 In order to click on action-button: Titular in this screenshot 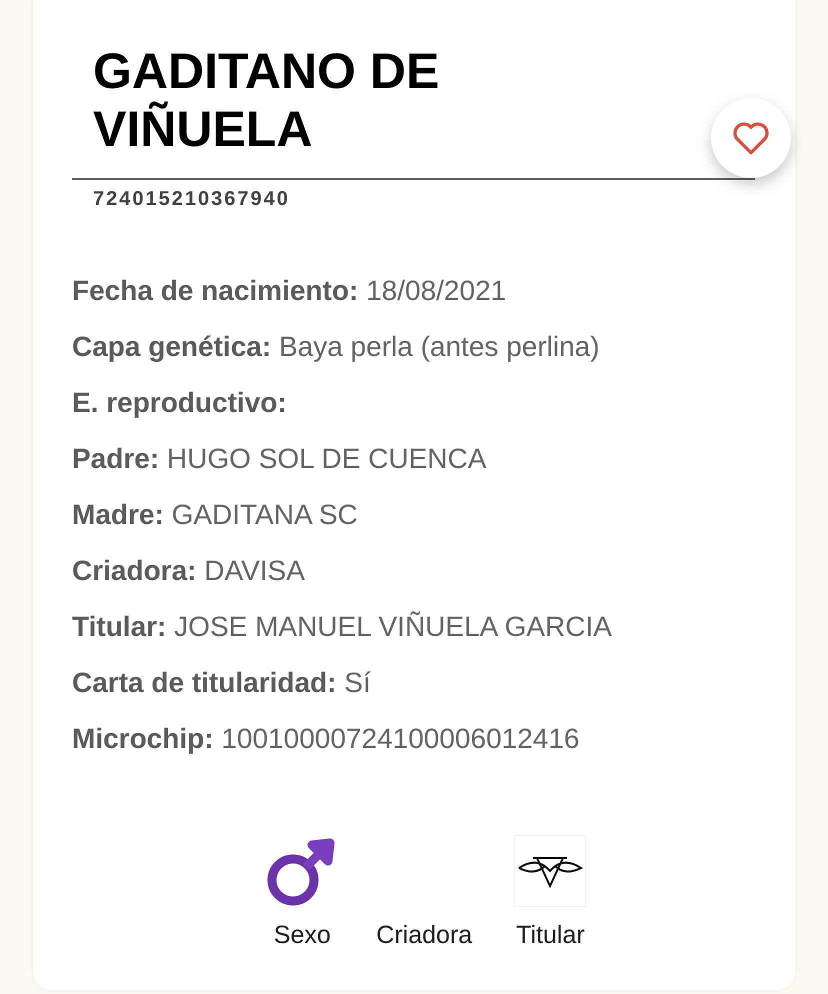, I will do `click(550, 935)`.